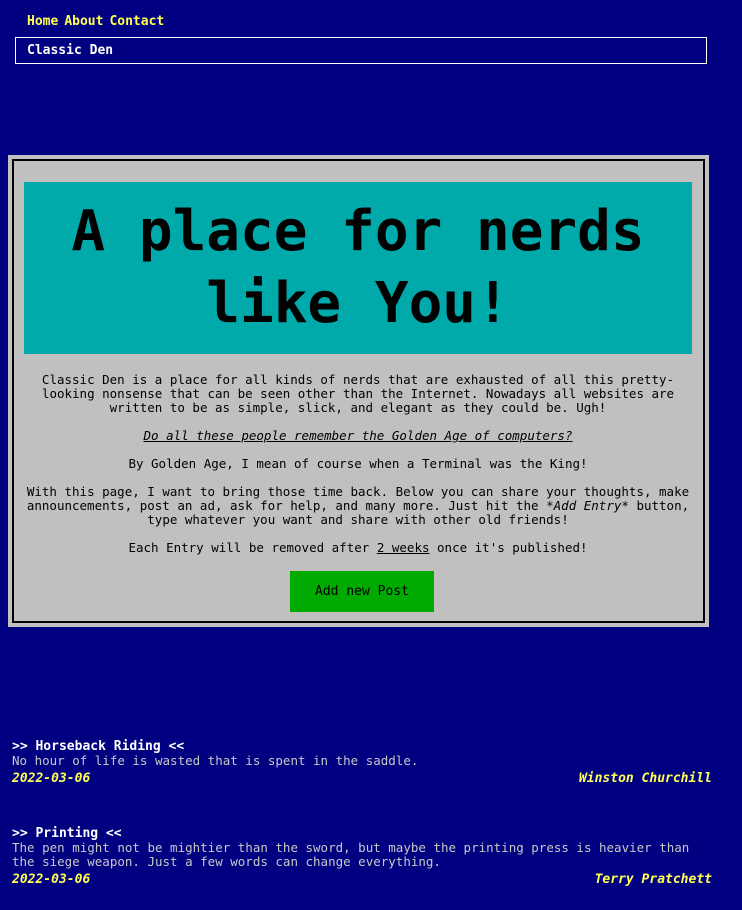  I want to click on hero-headline-line1: A place for nerds, so click(358, 231).